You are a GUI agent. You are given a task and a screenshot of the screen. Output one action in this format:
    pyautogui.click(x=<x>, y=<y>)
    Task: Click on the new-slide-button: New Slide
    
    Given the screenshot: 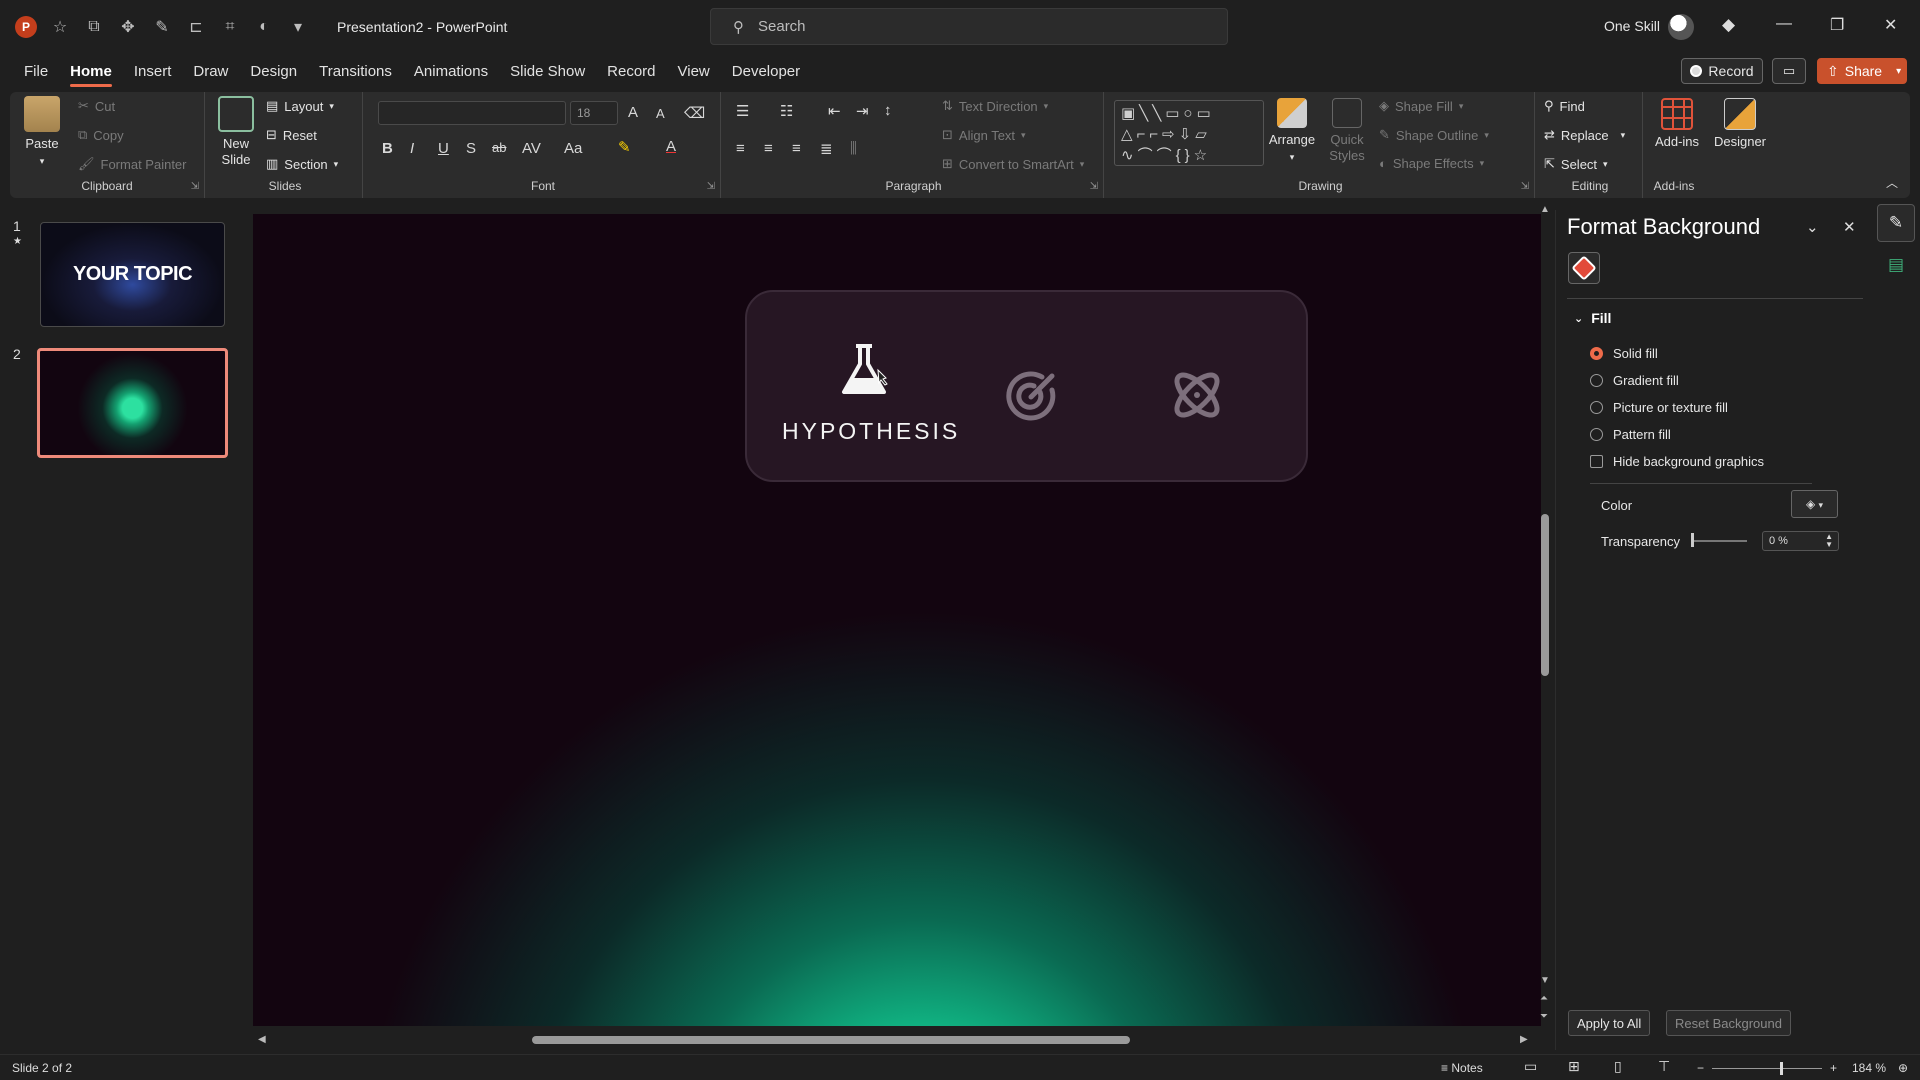 What is the action you would take?
    pyautogui.click(x=236, y=132)
    